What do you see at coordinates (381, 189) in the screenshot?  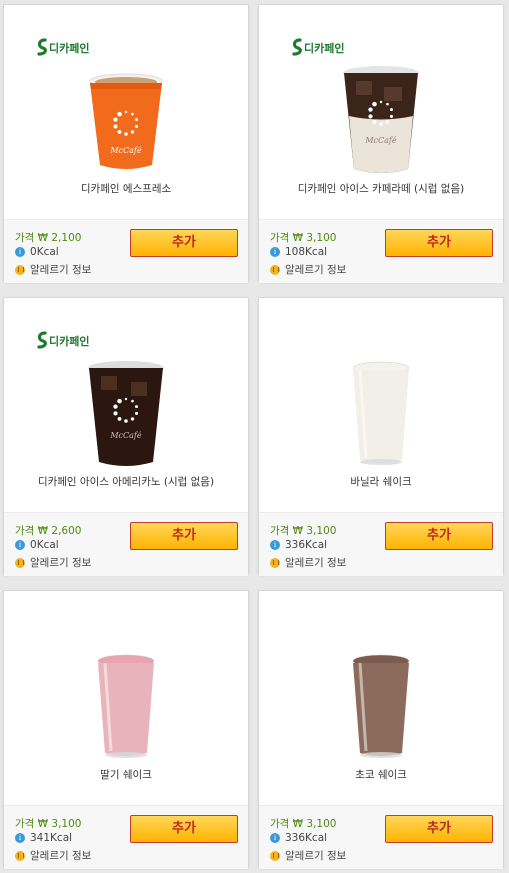 I see `product-name: 디카페인 아이스 카페라떼 (시럽 없음)` at bounding box center [381, 189].